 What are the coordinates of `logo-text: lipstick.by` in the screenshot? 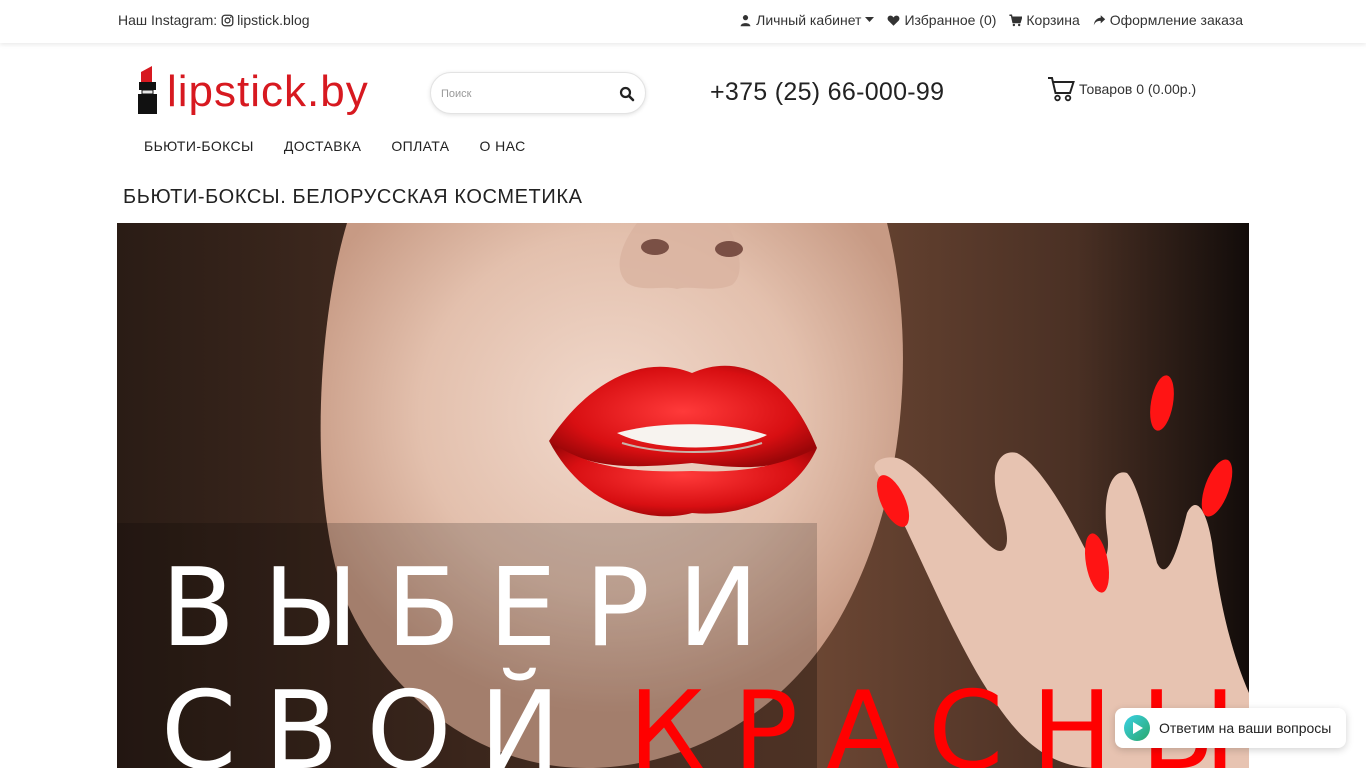 It's located at (268, 91).